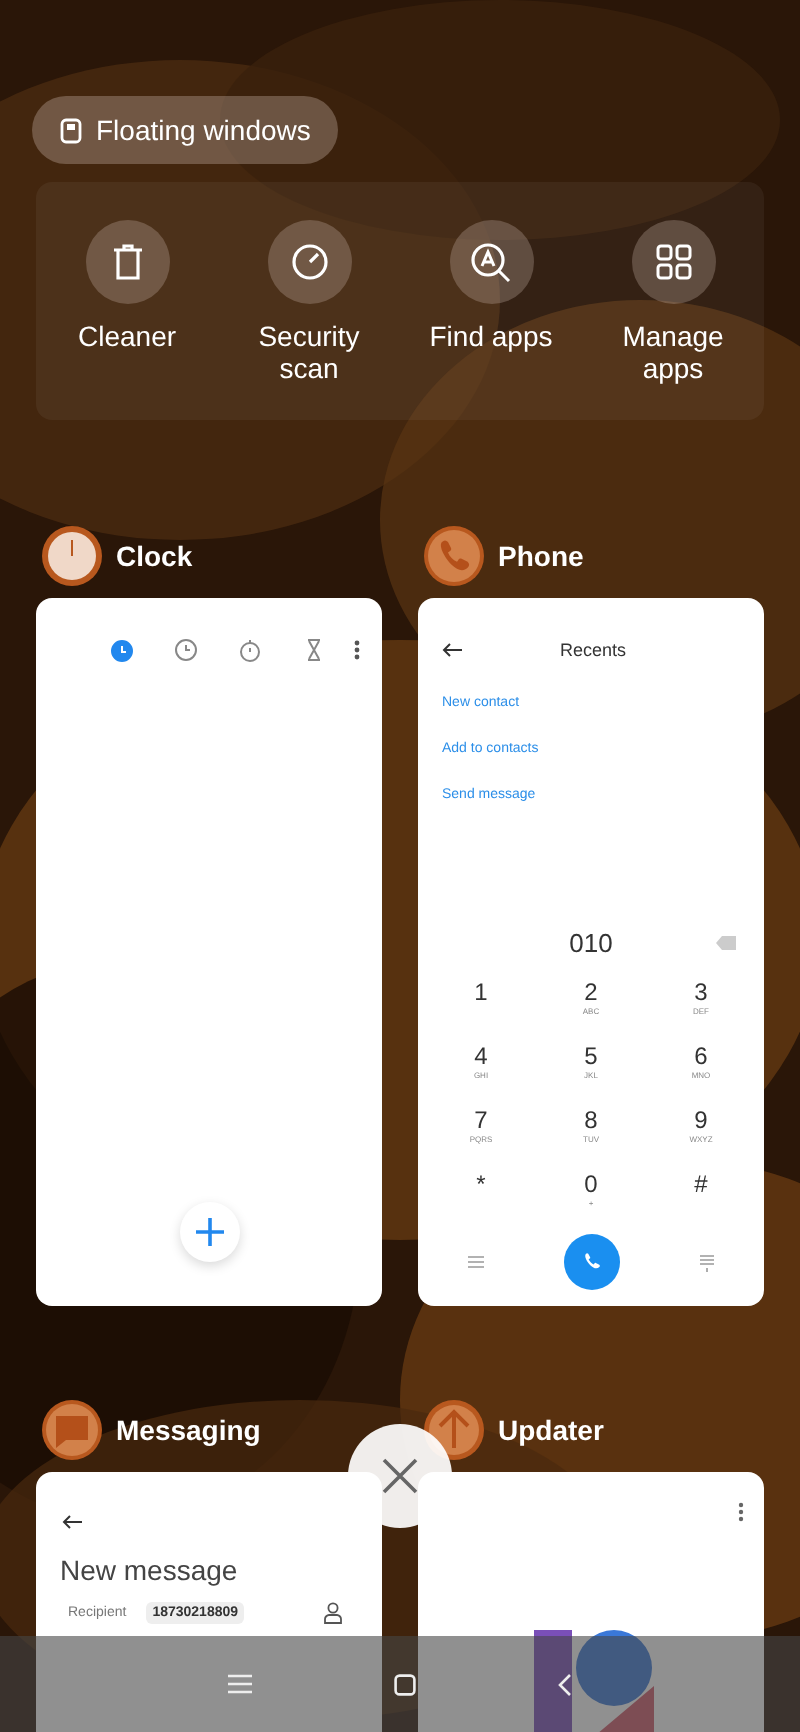  I want to click on person-icon, so click(333, 1613).